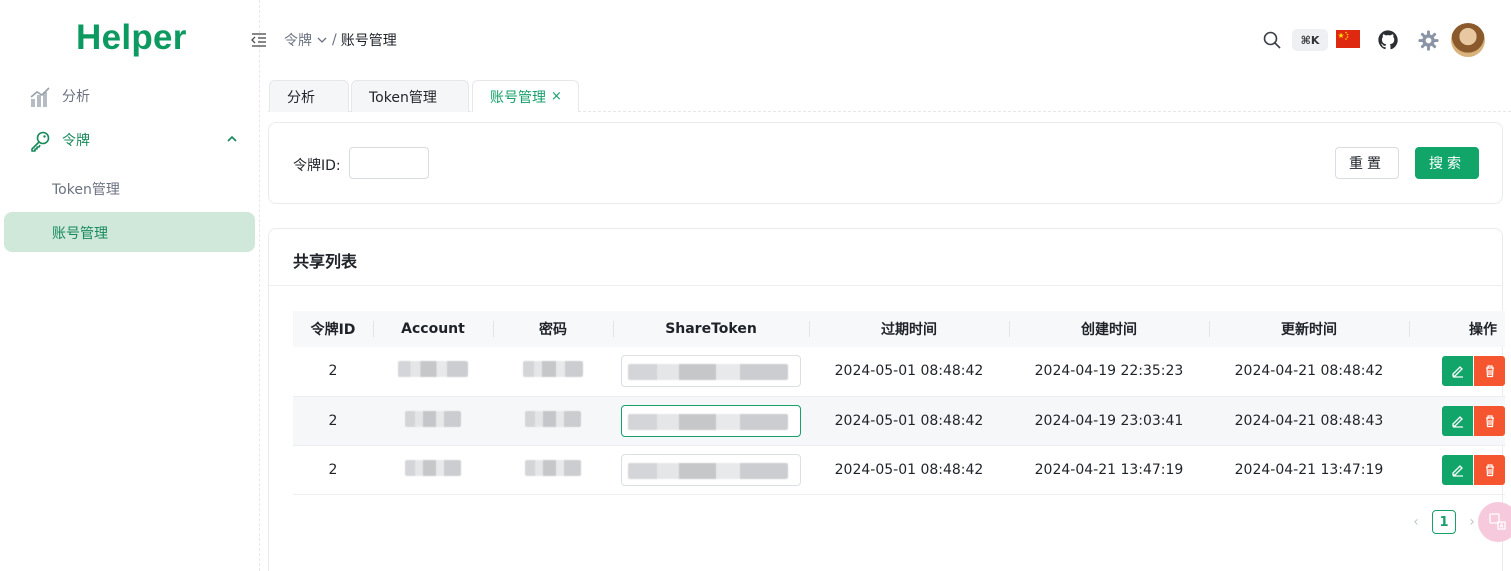  What do you see at coordinates (322, 40) in the screenshot?
I see `chevron-down-icon` at bounding box center [322, 40].